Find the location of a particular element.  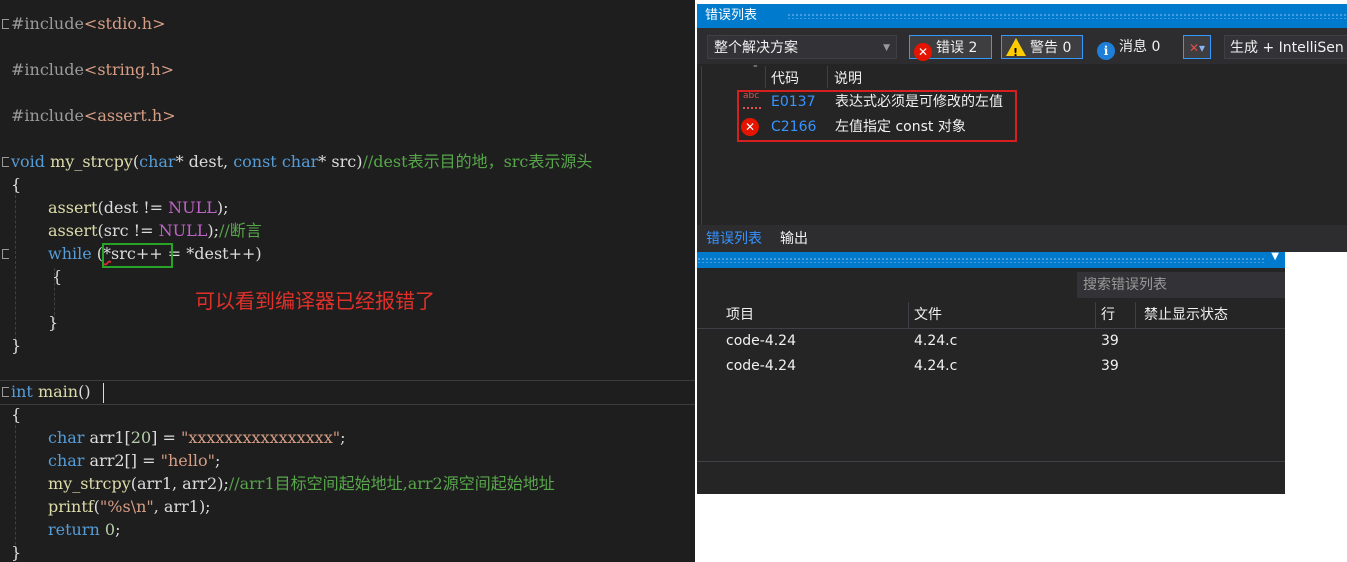

panel-title-bar: ▼ is located at coordinates (991, 260).